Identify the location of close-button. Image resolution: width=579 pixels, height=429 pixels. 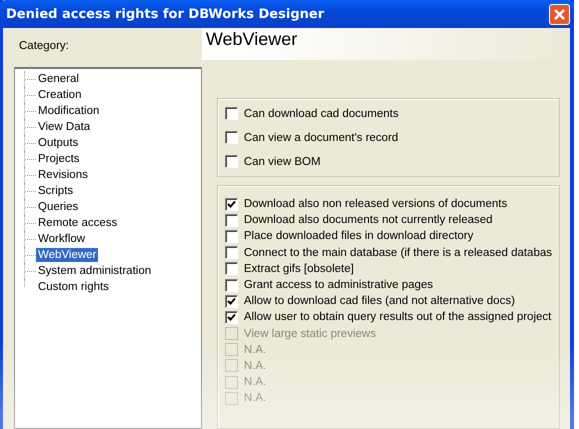
(559, 14).